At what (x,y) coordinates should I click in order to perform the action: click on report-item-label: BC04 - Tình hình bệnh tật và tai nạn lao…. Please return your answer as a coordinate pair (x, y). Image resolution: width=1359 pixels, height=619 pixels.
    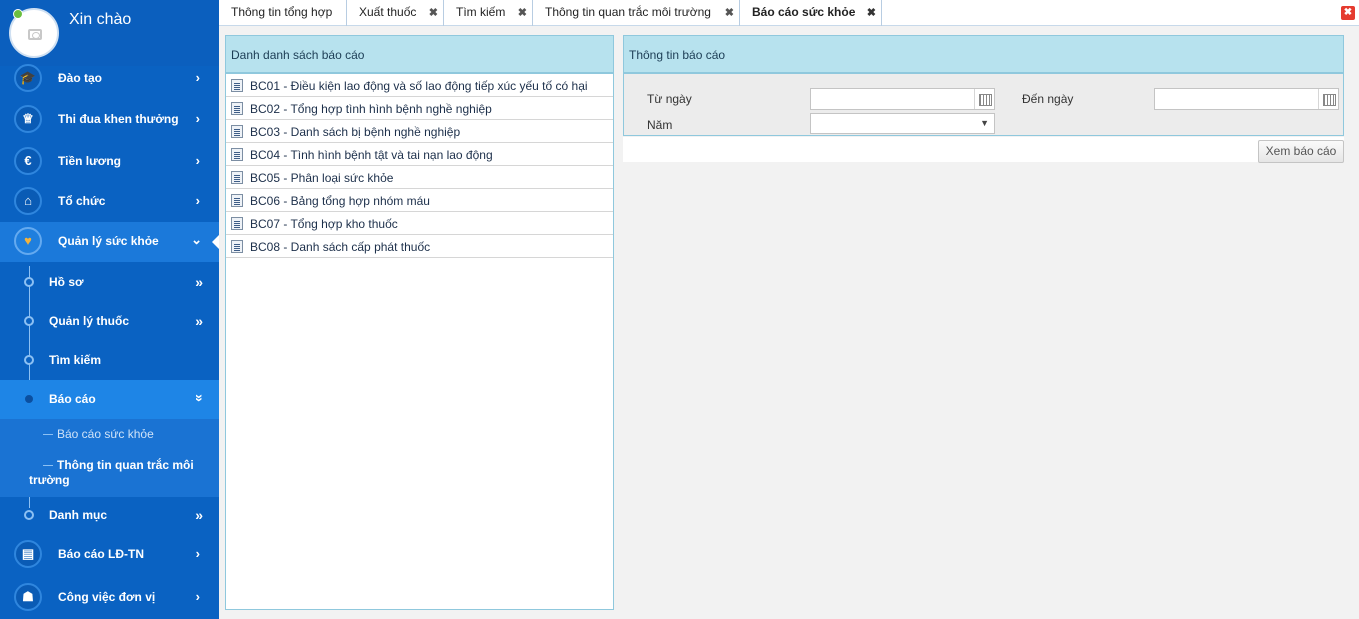
    Looking at the image, I should click on (371, 155).